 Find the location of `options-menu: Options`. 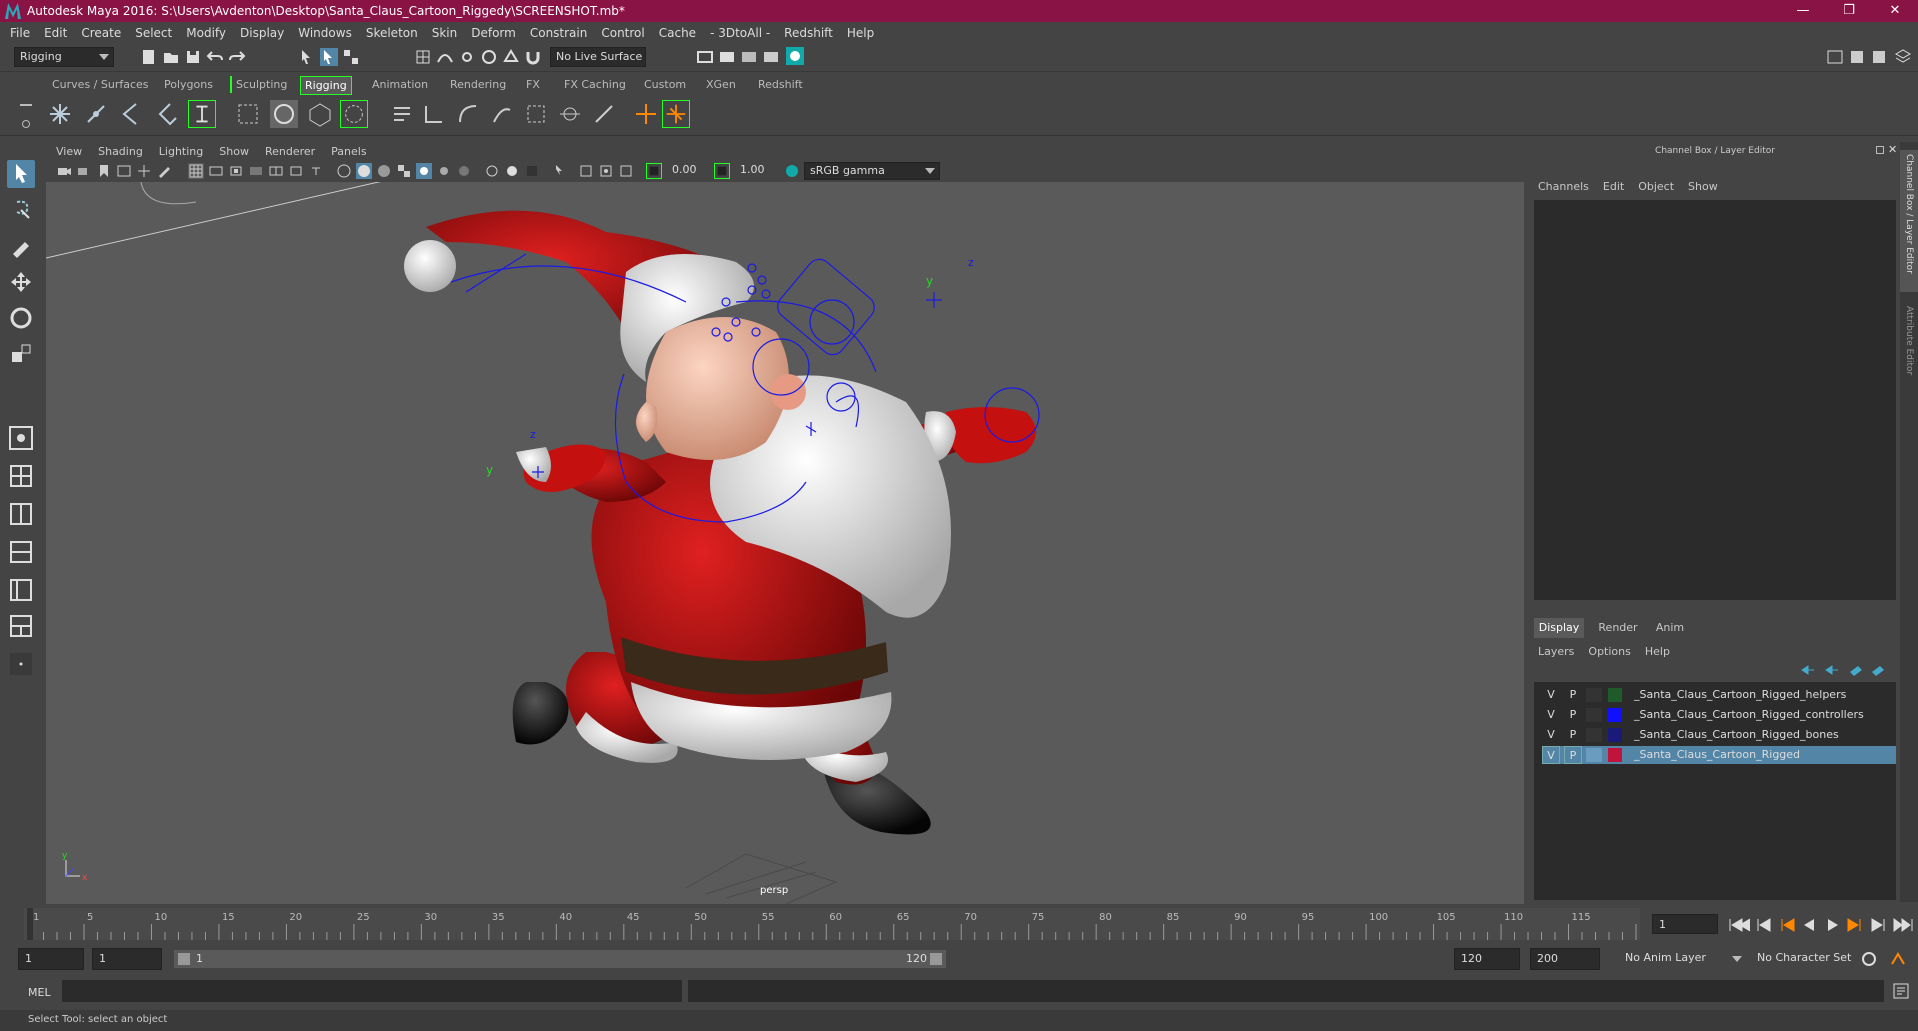

options-menu: Options is located at coordinates (1609, 651).